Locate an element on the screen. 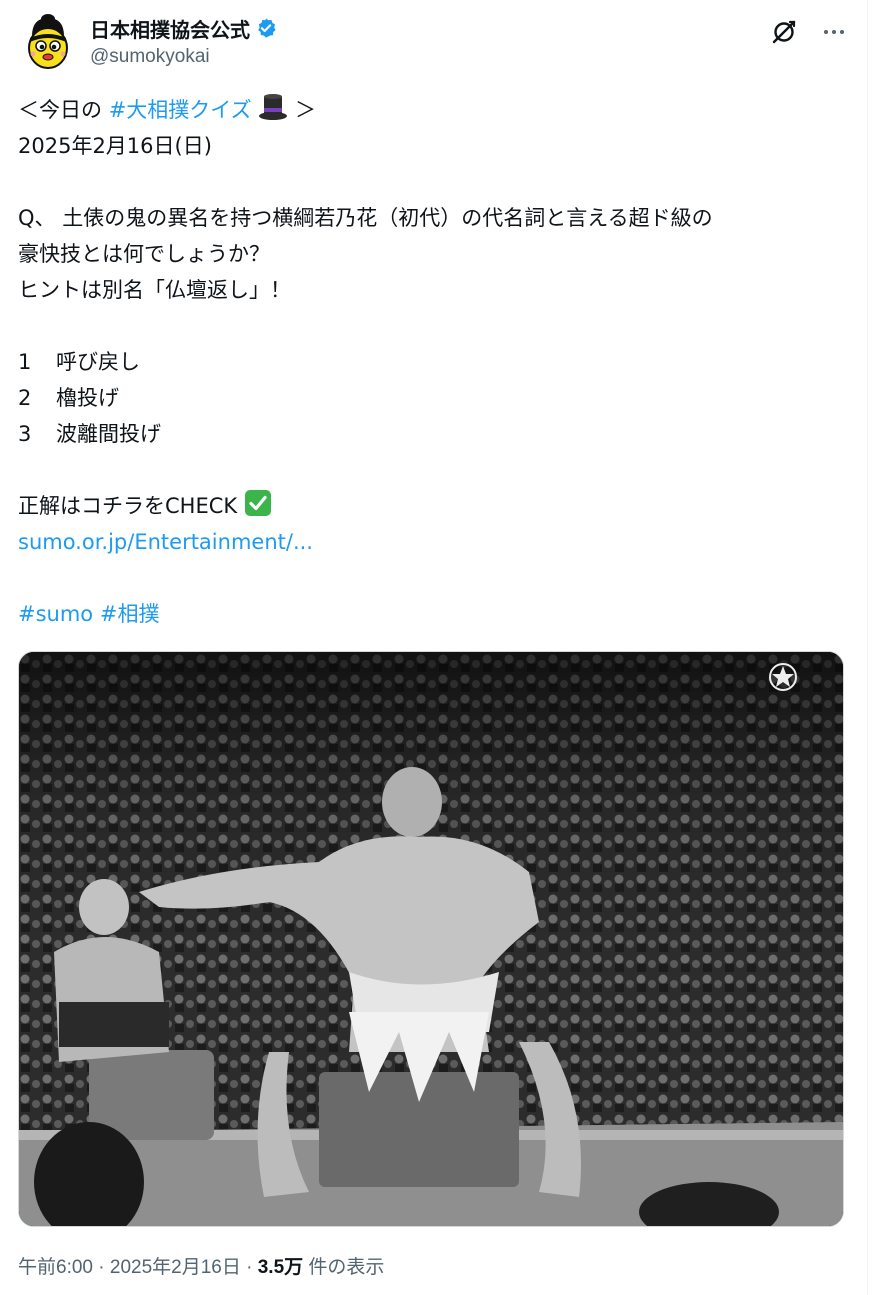 Image resolution: width=876 pixels, height=1295 pixels. option-2: 2 櫓投げ is located at coordinates (438, 398).